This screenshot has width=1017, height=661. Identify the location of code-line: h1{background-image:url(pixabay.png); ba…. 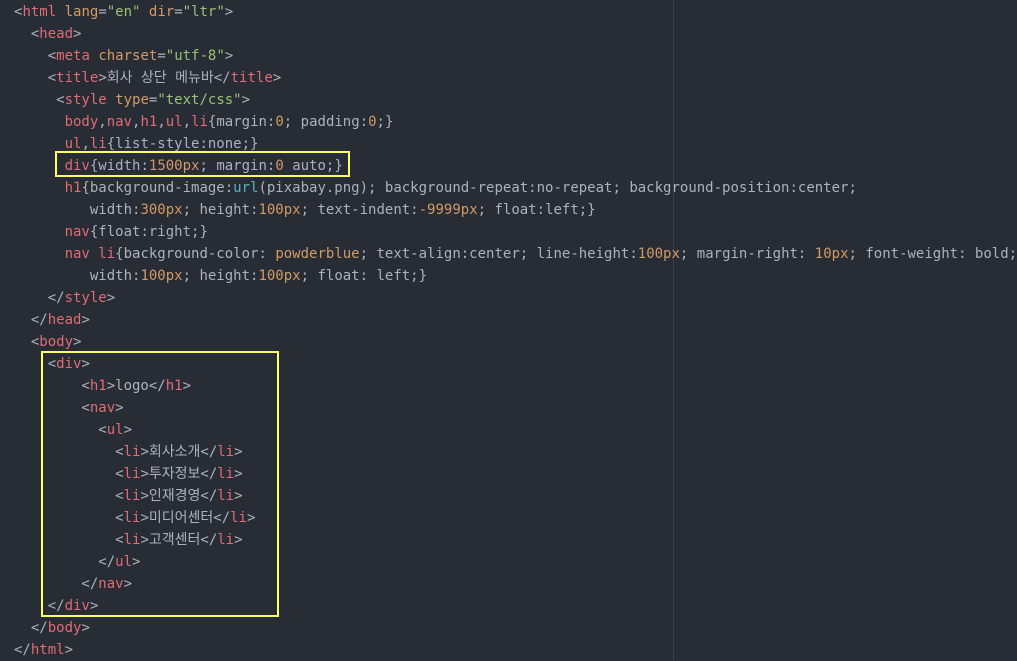
(435, 188).